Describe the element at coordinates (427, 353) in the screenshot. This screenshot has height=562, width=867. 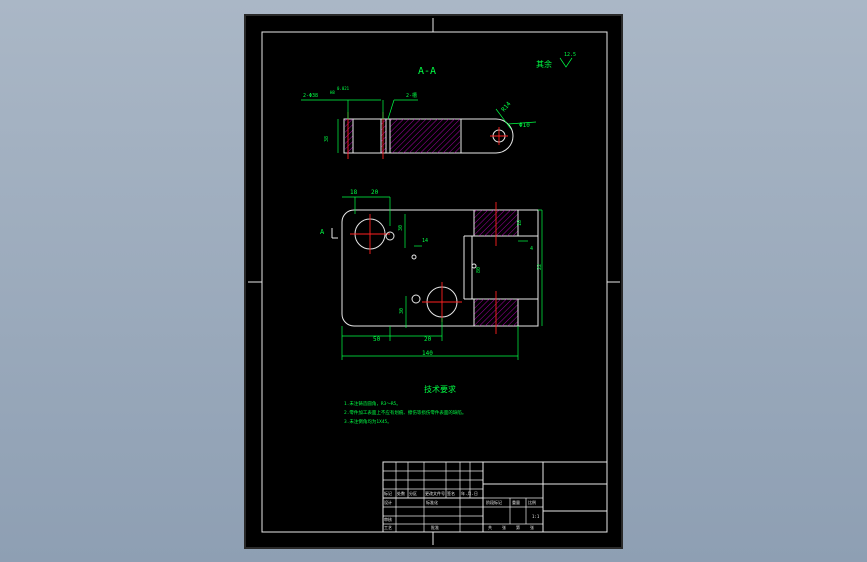
I see `dim-140: 140` at that location.